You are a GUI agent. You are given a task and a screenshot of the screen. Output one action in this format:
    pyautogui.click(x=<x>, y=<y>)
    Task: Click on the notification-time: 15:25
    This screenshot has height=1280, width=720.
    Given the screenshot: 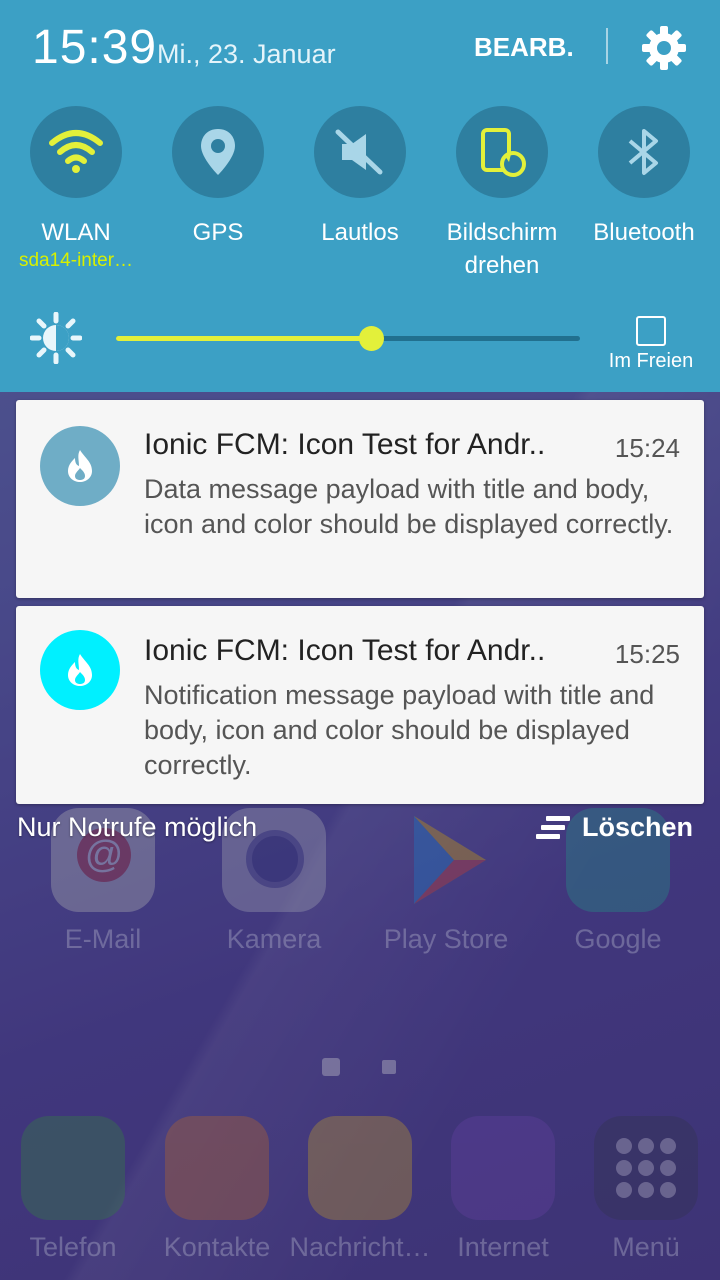 What is the action you would take?
    pyautogui.click(x=647, y=654)
    